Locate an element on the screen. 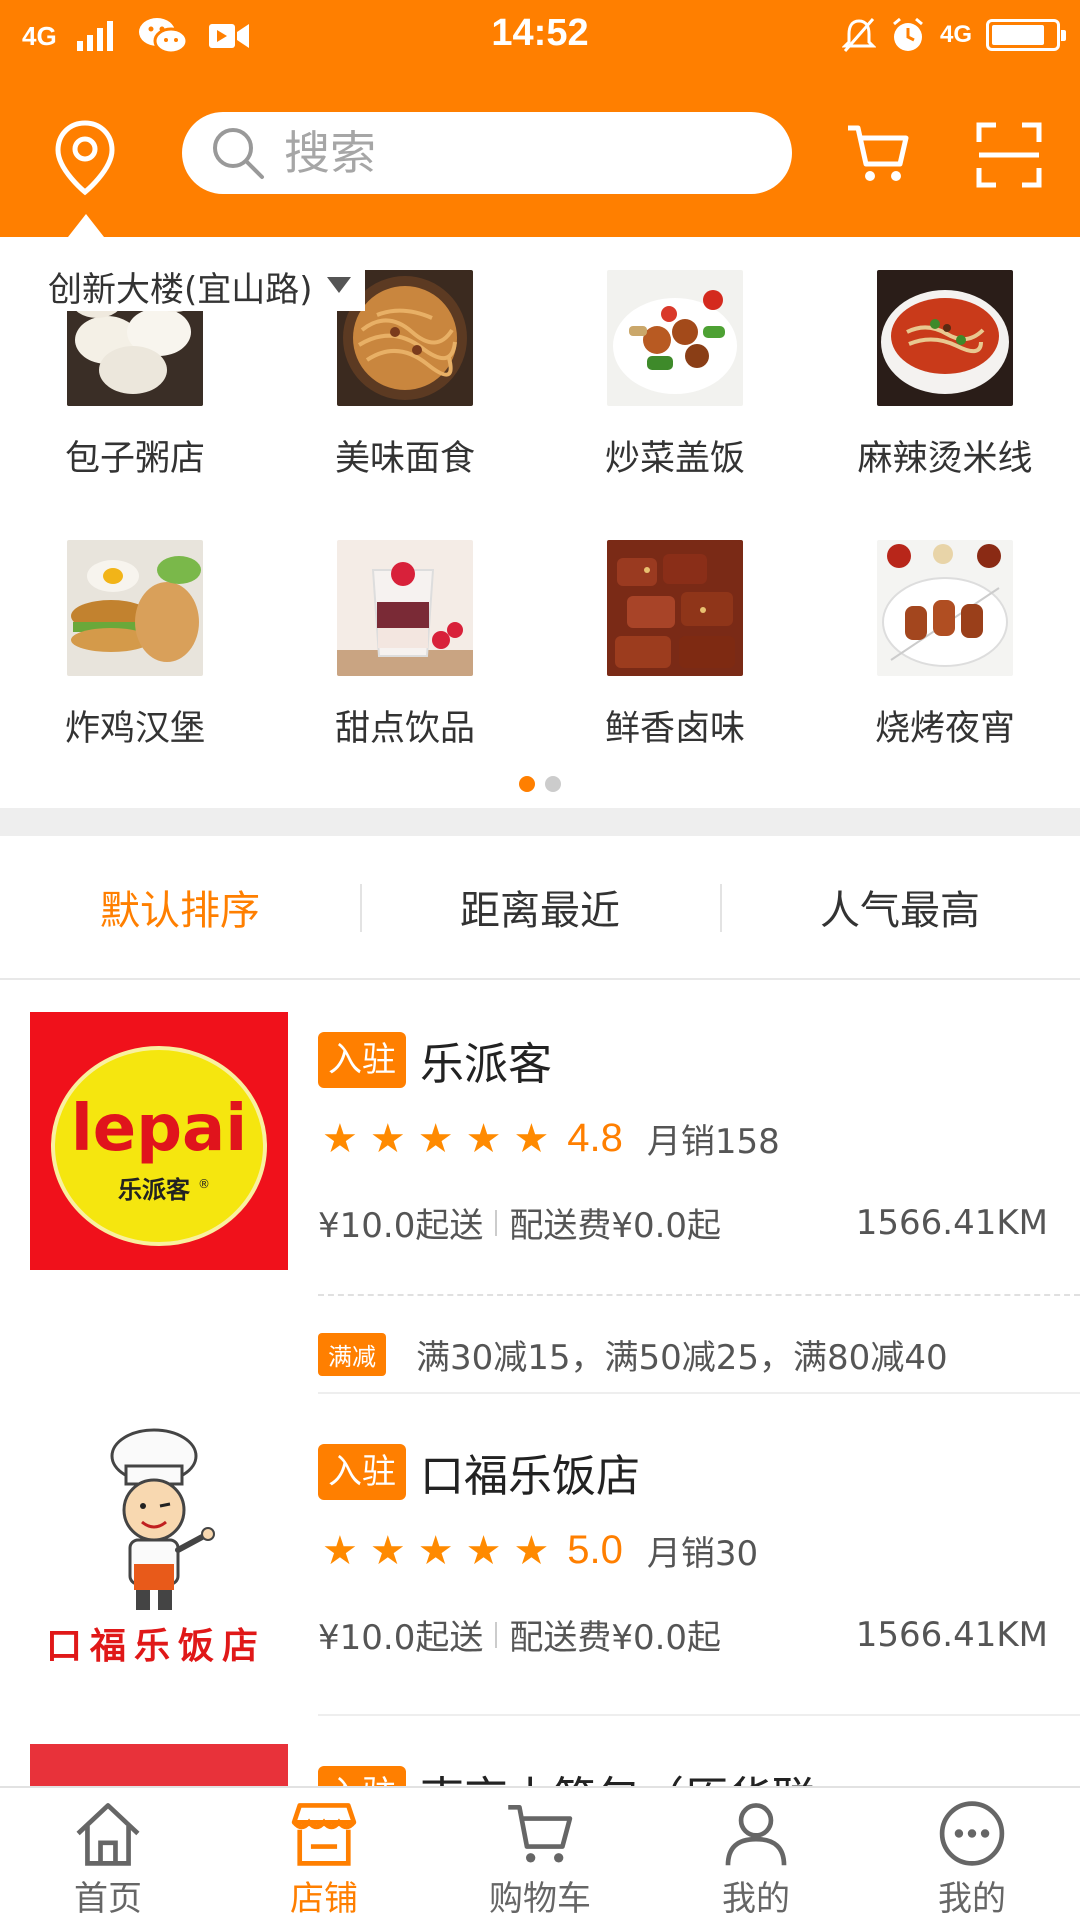  rating-row: ★★★★★ 4.8 月销158 is located at coordinates (551, 1138).